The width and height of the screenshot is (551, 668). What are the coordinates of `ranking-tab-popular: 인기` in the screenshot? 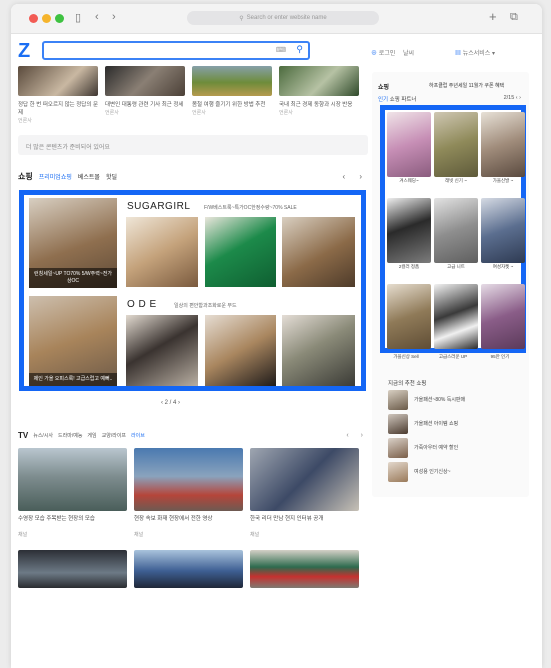 It's located at (383, 100).